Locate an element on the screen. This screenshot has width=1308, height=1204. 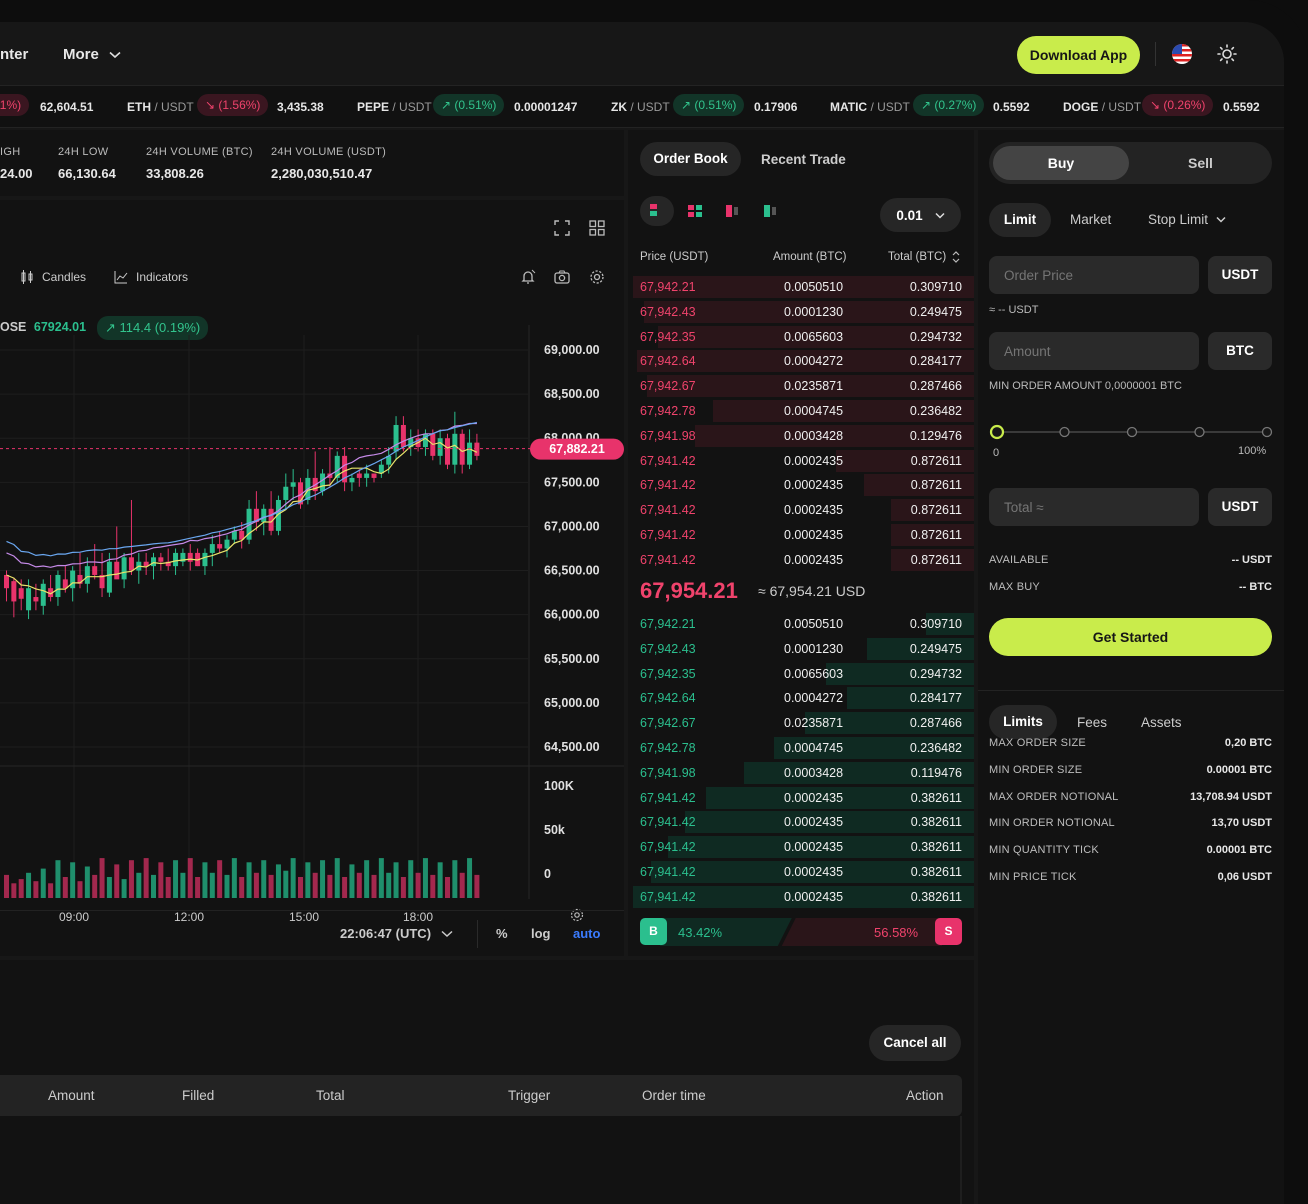
axis-settings-gear-icon is located at coordinates (577, 915).